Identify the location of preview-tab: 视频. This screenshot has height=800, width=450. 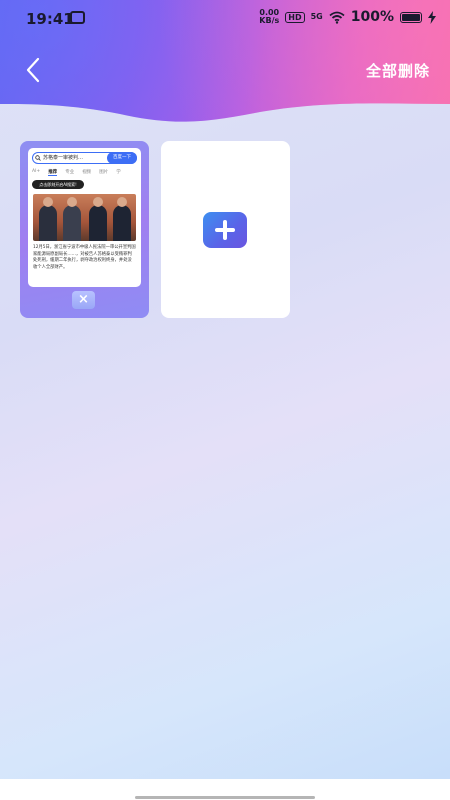
(87, 172).